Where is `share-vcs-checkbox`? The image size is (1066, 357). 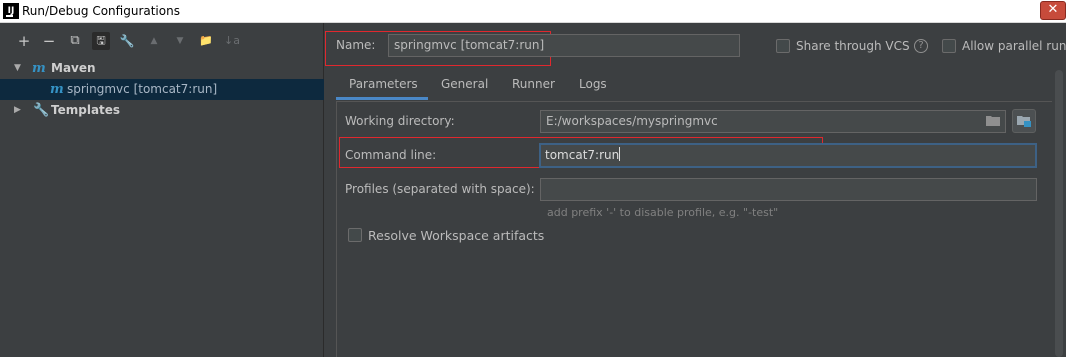
share-vcs-checkbox is located at coordinates (783, 46).